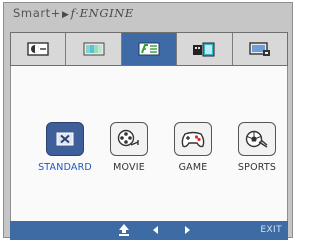 This screenshot has width=320, height=242. I want to click on tab-color, so click(94, 49).